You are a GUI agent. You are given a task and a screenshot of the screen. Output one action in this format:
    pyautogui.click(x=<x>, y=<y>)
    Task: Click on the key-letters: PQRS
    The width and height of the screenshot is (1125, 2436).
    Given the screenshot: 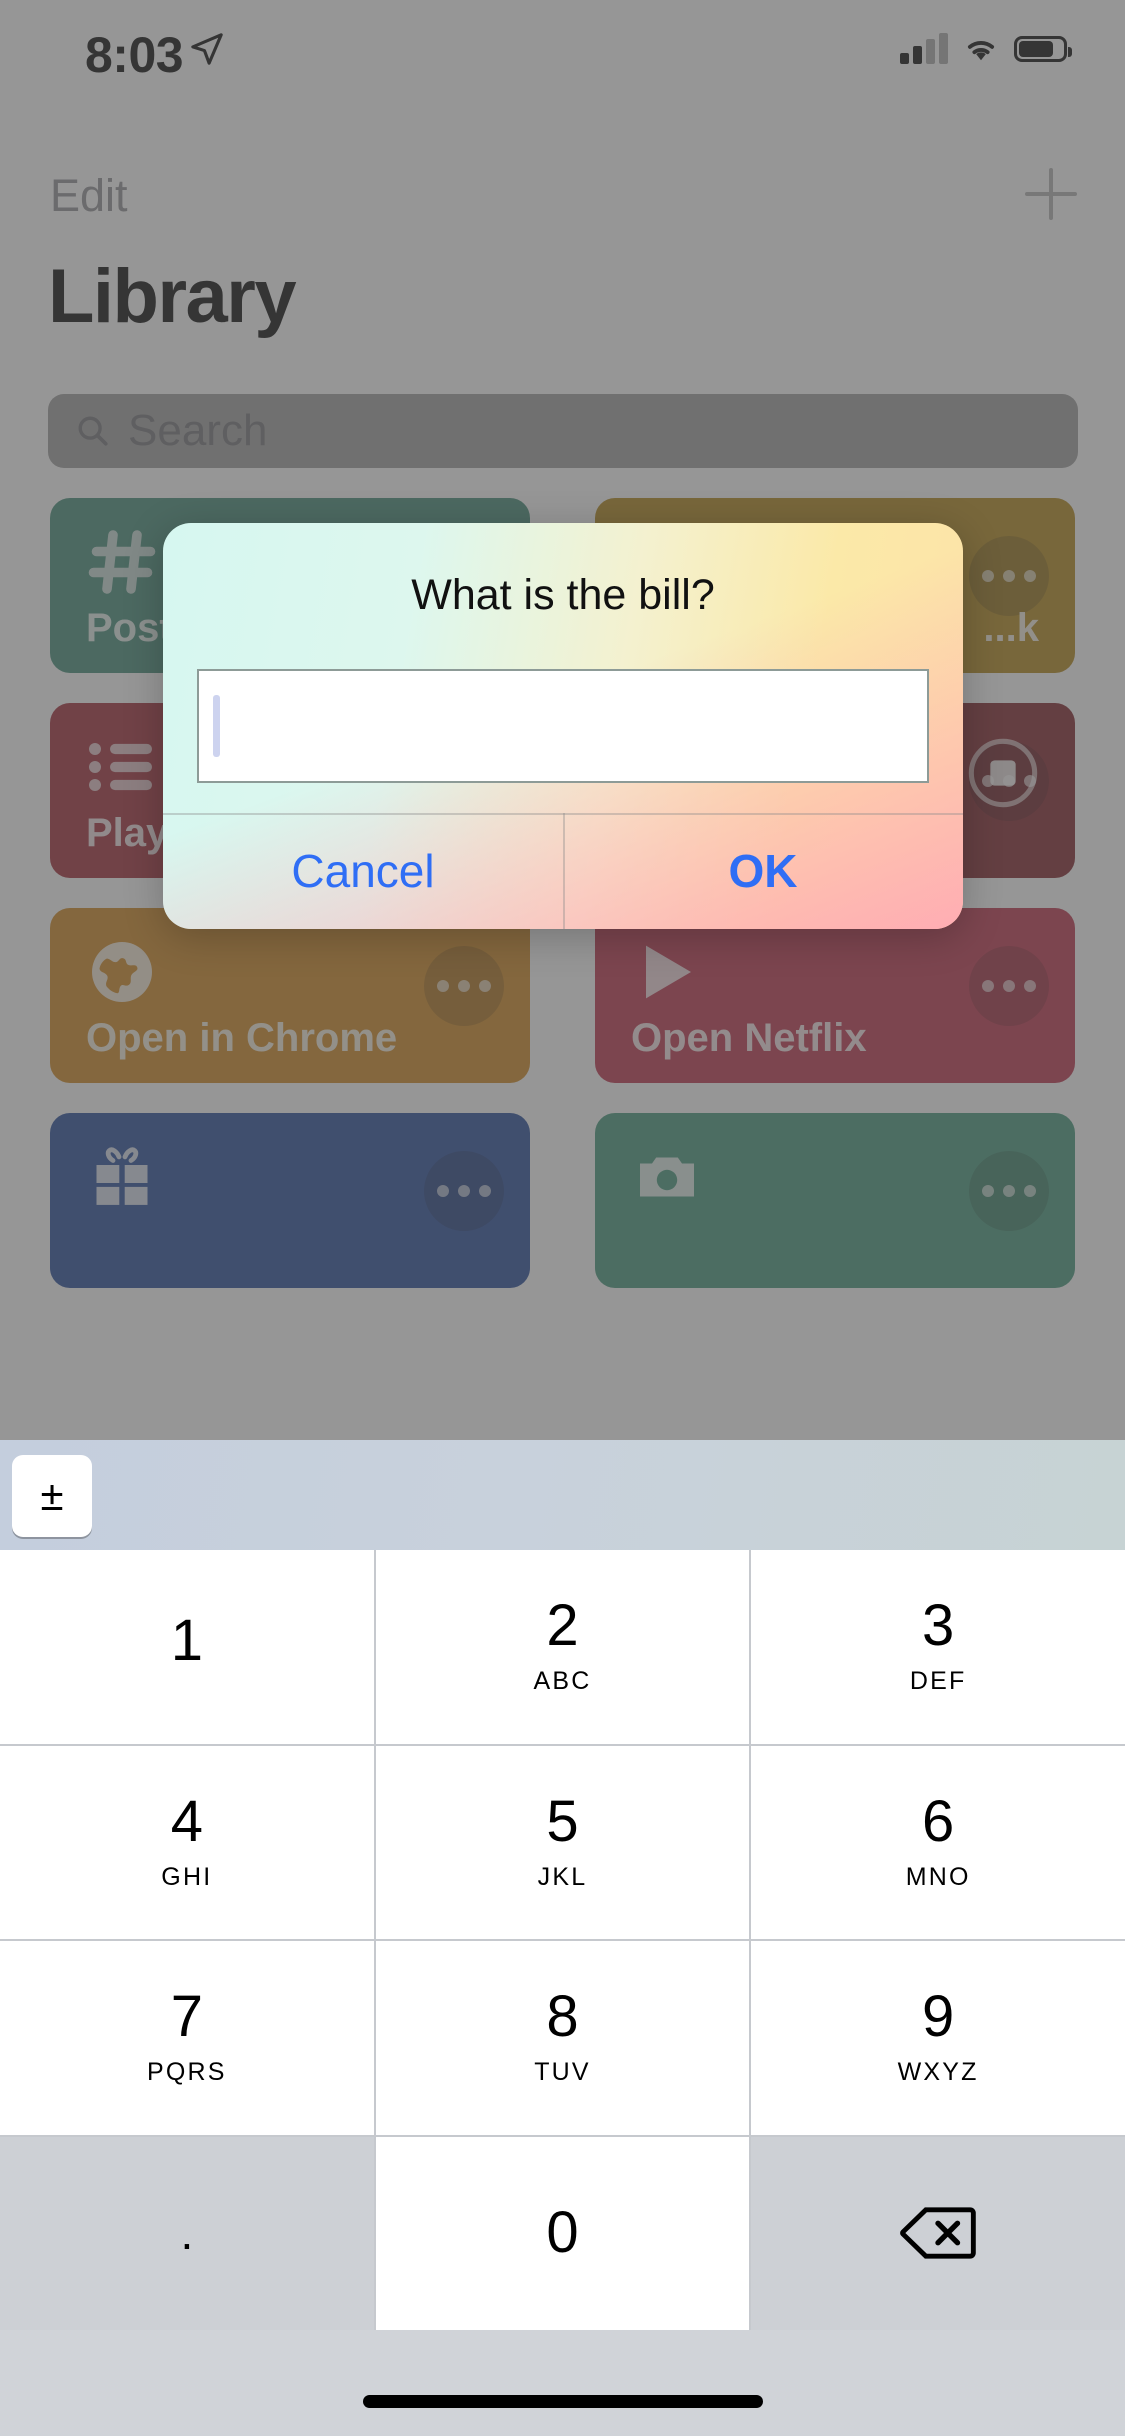 What is the action you would take?
    pyautogui.click(x=187, y=2072)
    